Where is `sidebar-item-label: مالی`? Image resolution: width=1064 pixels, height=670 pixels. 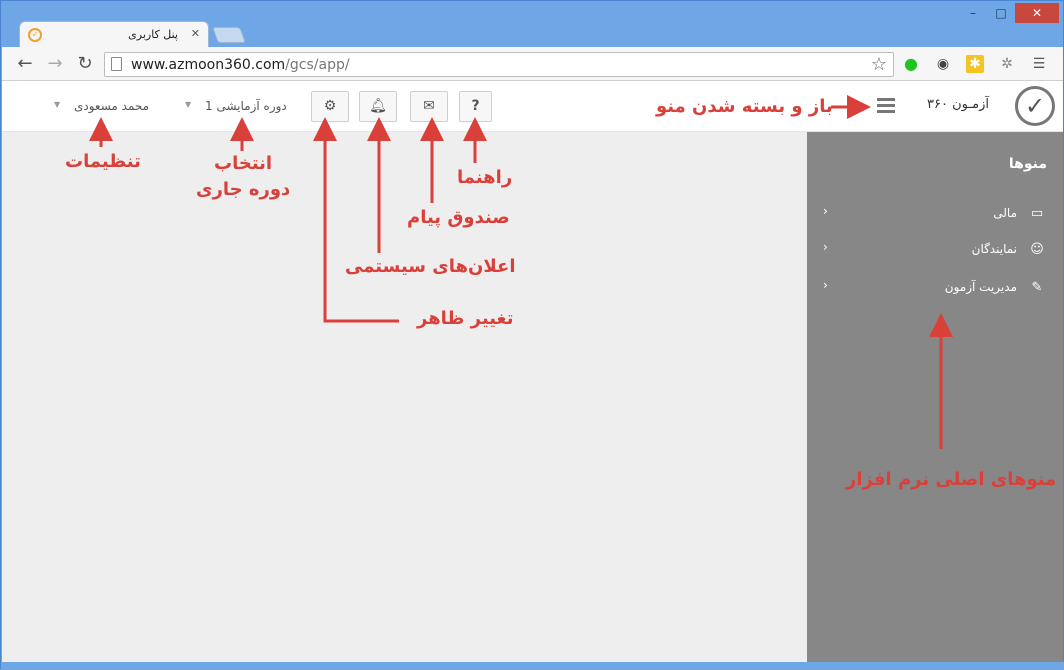 sidebar-item-label: مالی is located at coordinates (1005, 213).